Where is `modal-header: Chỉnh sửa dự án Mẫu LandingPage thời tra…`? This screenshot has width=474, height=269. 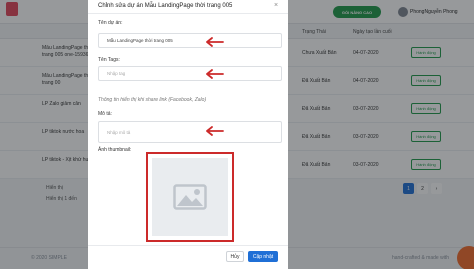 modal-header: Chỉnh sửa dự án Mẫu LandingPage thời tra… is located at coordinates (188, 7).